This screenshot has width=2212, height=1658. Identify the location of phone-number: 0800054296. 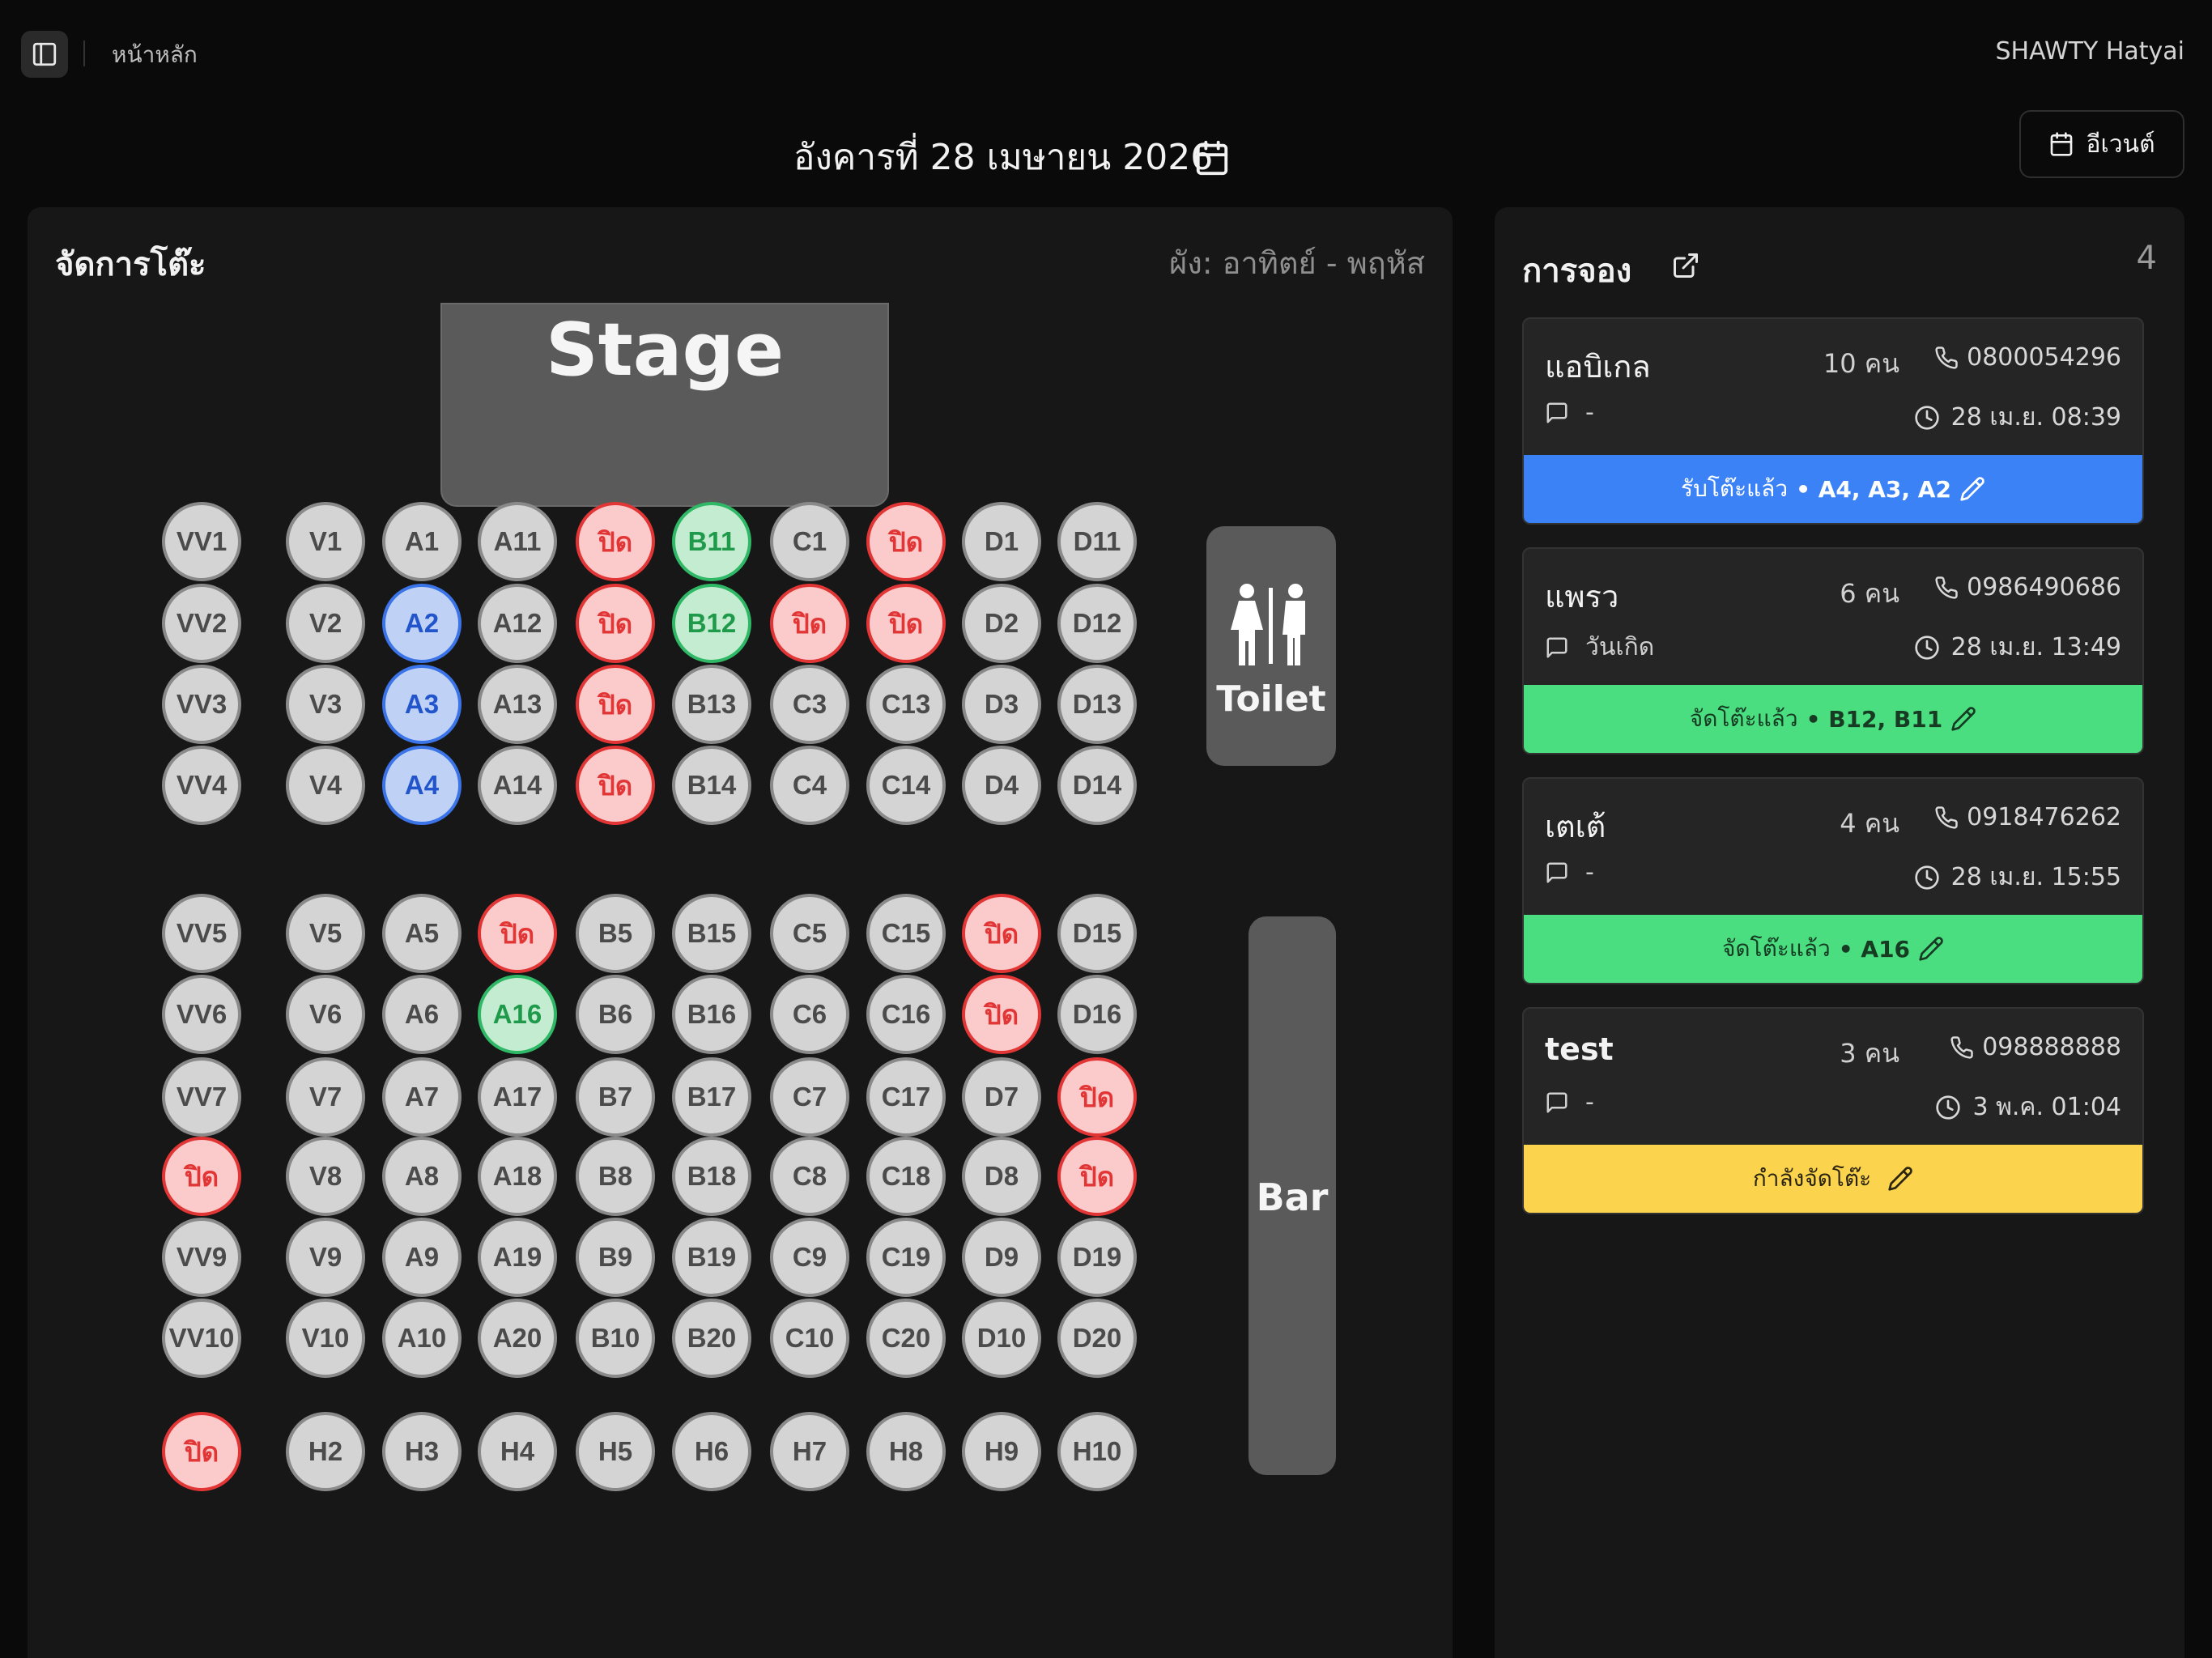
(2028, 357).